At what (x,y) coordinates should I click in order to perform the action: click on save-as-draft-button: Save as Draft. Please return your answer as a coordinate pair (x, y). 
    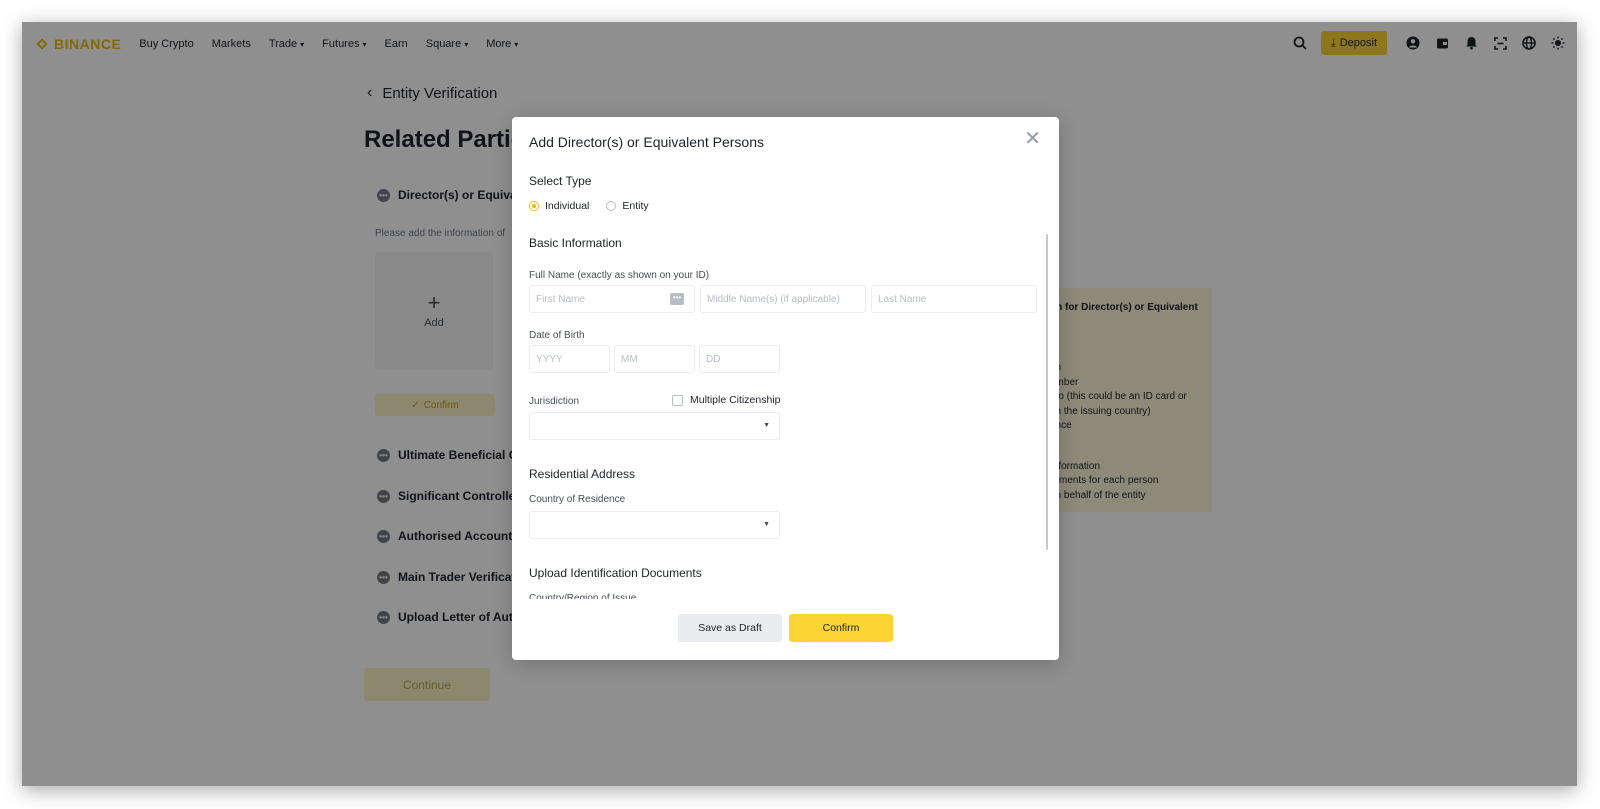
    Looking at the image, I should click on (730, 628).